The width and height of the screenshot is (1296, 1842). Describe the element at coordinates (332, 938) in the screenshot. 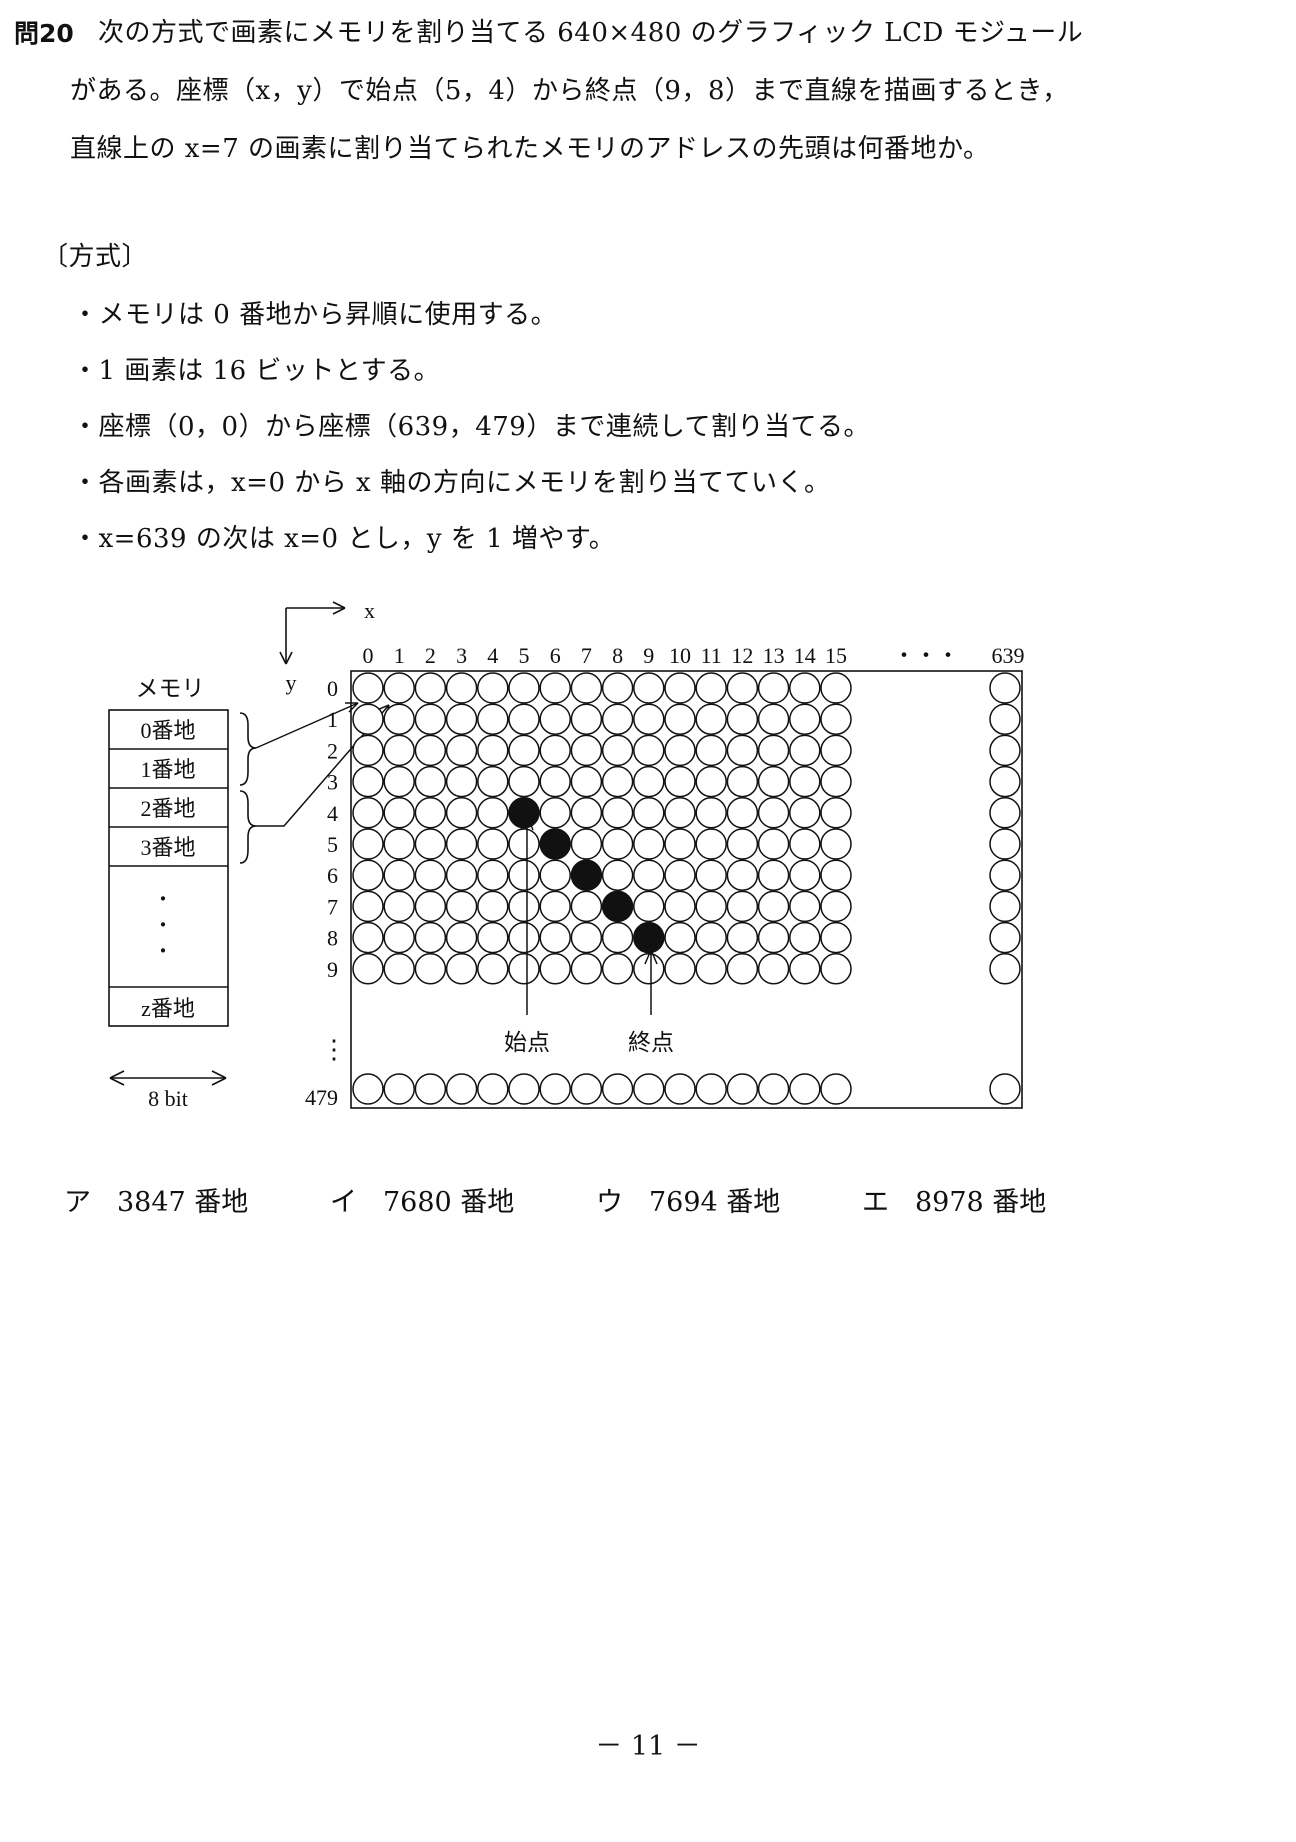

I see `y-tick-label: 8` at that location.